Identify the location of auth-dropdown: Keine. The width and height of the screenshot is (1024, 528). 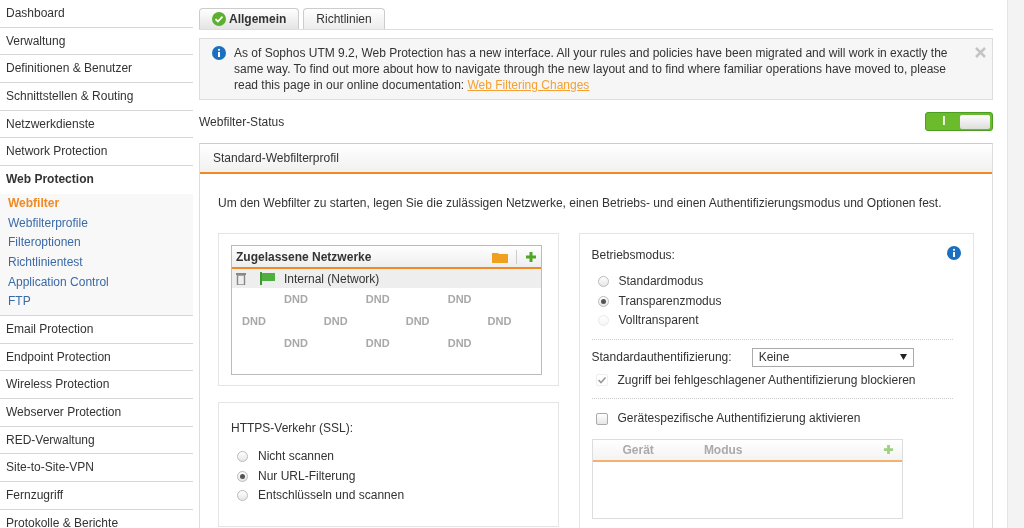
(832, 357).